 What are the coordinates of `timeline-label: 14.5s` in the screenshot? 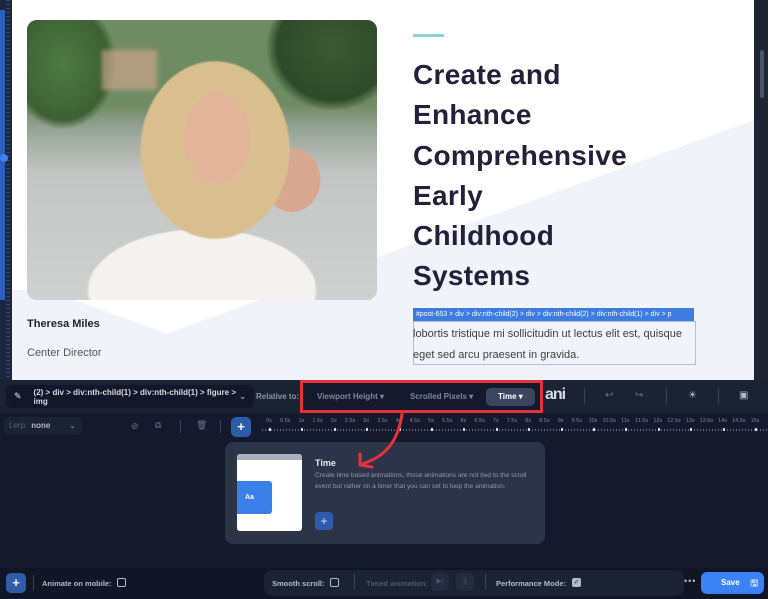 It's located at (739, 421).